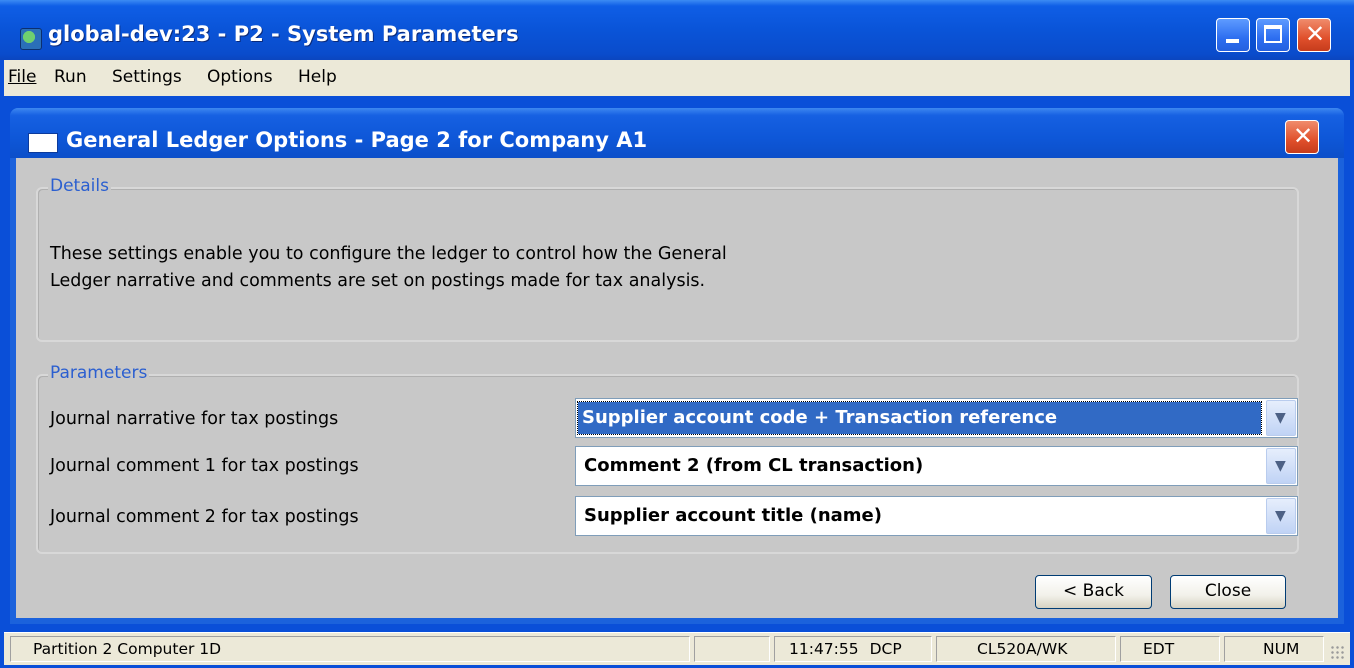  I want to click on maximize-button, so click(1273, 35).